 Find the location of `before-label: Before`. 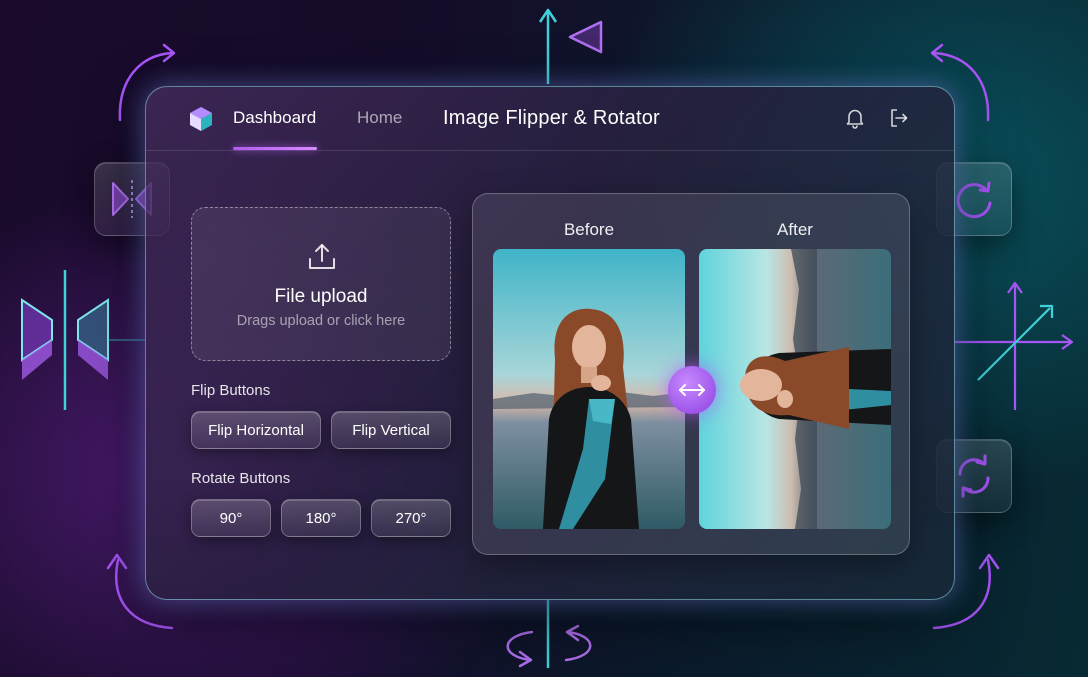

before-label: Before is located at coordinates (589, 229).